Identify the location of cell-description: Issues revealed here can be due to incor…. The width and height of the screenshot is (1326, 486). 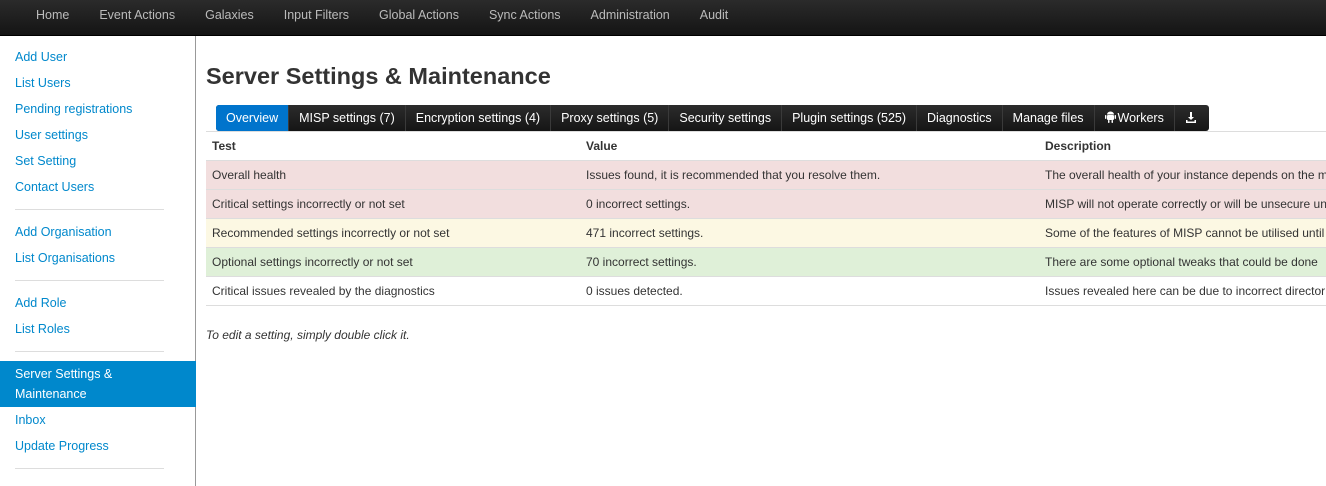
(1182, 291).